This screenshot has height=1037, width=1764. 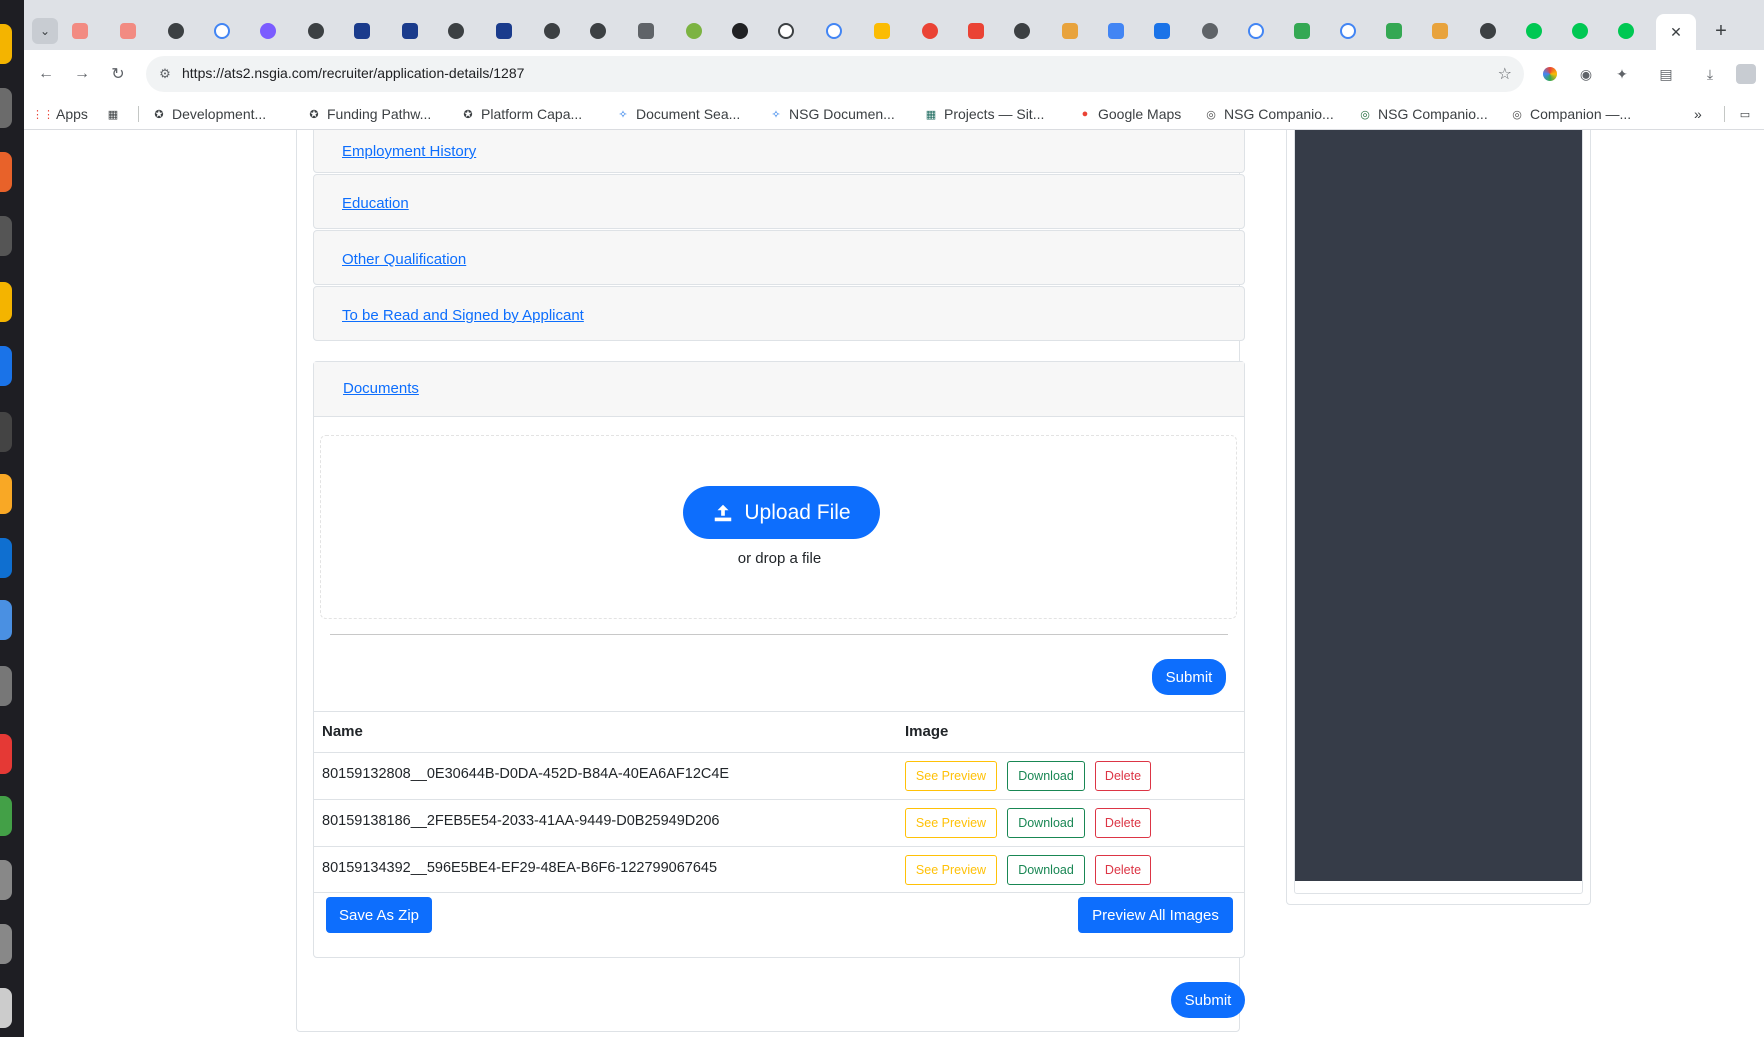 What do you see at coordinates (60, 114) in the screenshot?
I see `bookmark-apps: ⋮⋮ Apps` at bounding box center [60, 114].